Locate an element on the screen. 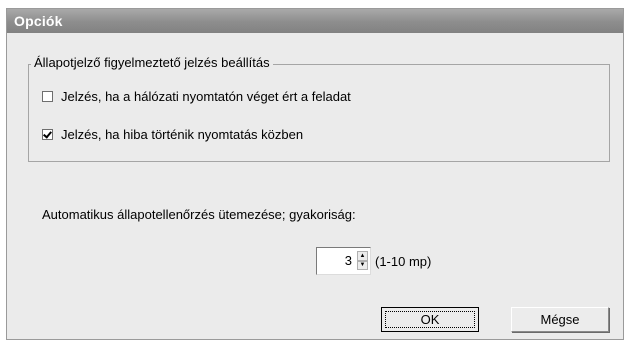 This screenshot has height=346, width=631. ok-button: OK is located at coordinates (430, 319).